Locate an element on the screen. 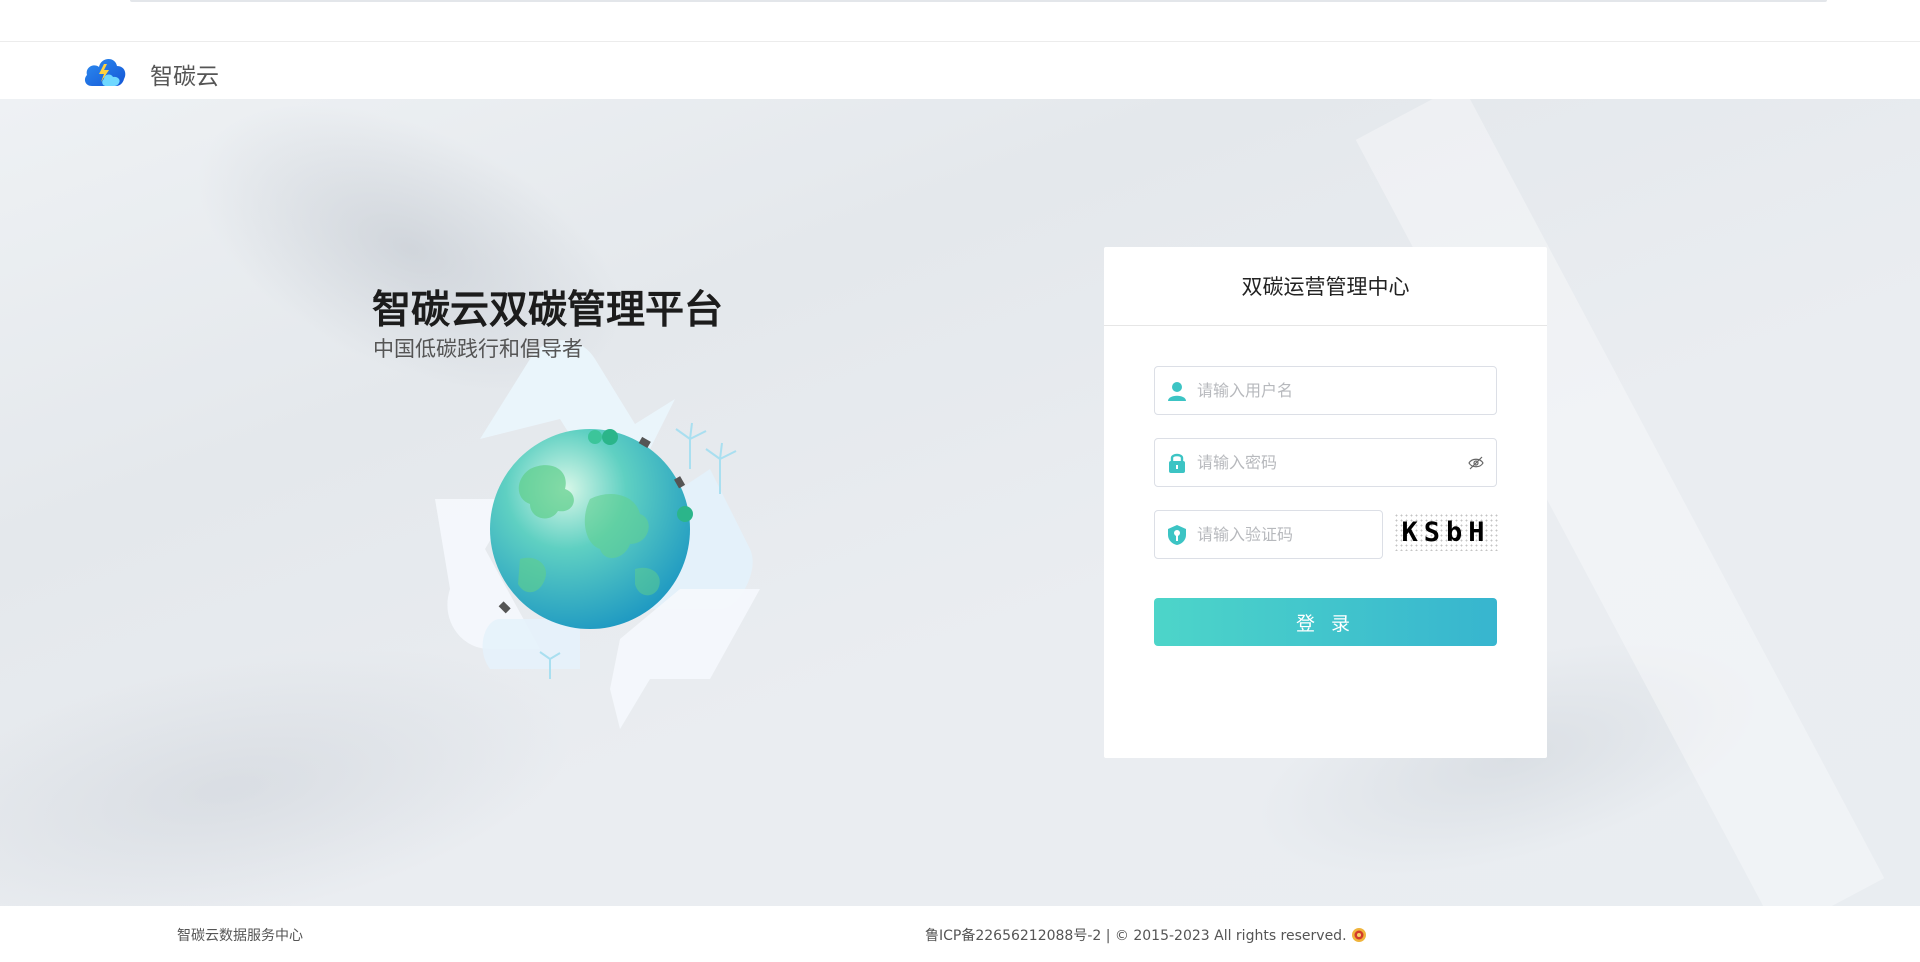 This screenshot has width=1920, height=962. password-input is located at coordinates (1327, 462).